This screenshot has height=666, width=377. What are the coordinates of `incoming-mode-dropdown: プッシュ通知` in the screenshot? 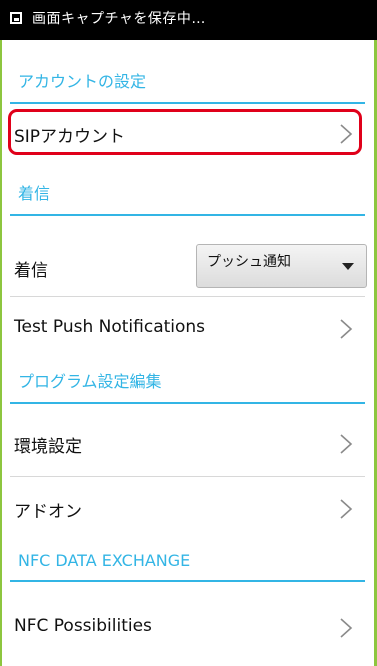 It's located at (281, 266).